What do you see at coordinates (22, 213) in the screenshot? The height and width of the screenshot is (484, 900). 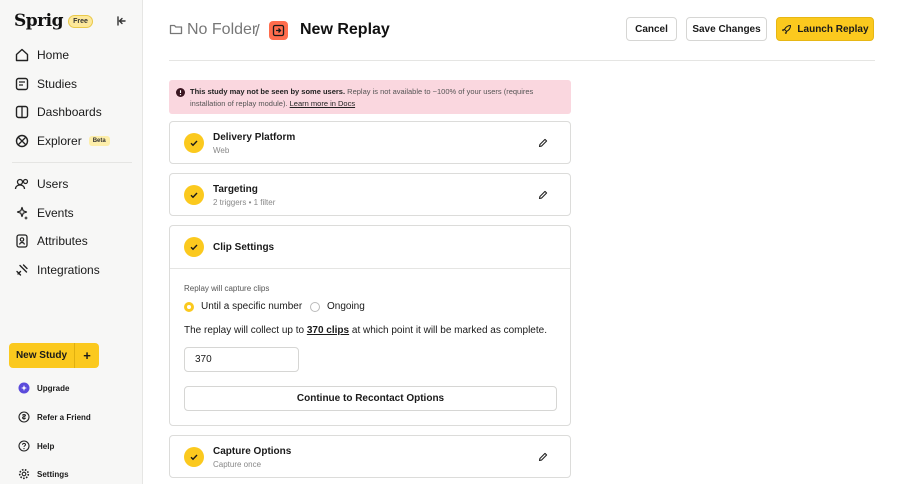 I see `events-icon` at bounding box center [22, 213].